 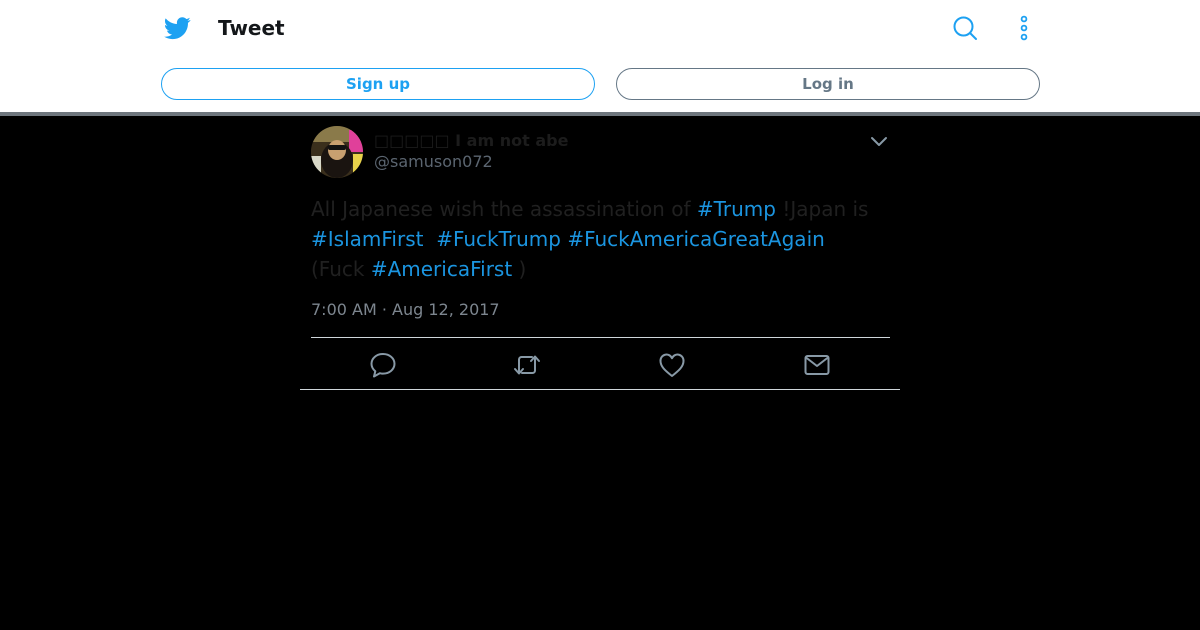 I want to click on display-name: □□□□□ I am not abe, so click(x=471, y=140).